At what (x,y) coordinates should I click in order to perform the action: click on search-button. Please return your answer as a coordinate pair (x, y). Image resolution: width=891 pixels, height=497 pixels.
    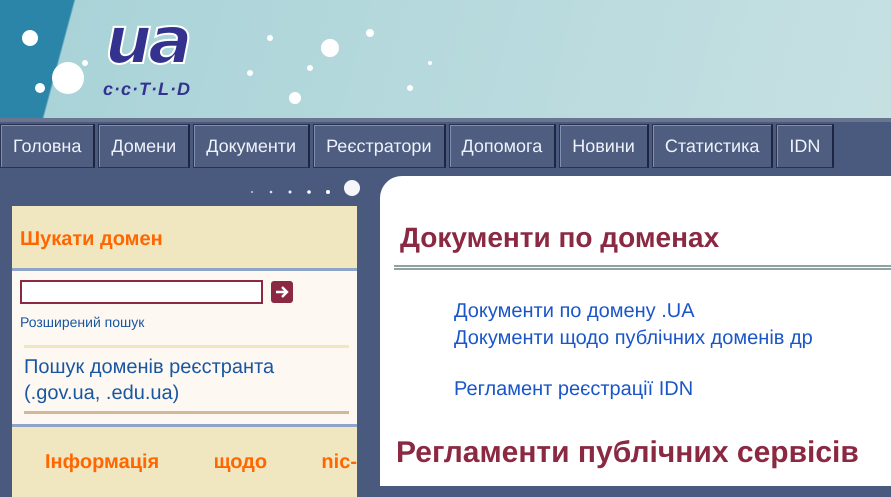
    Looking at the image, I should click on (282, 292).